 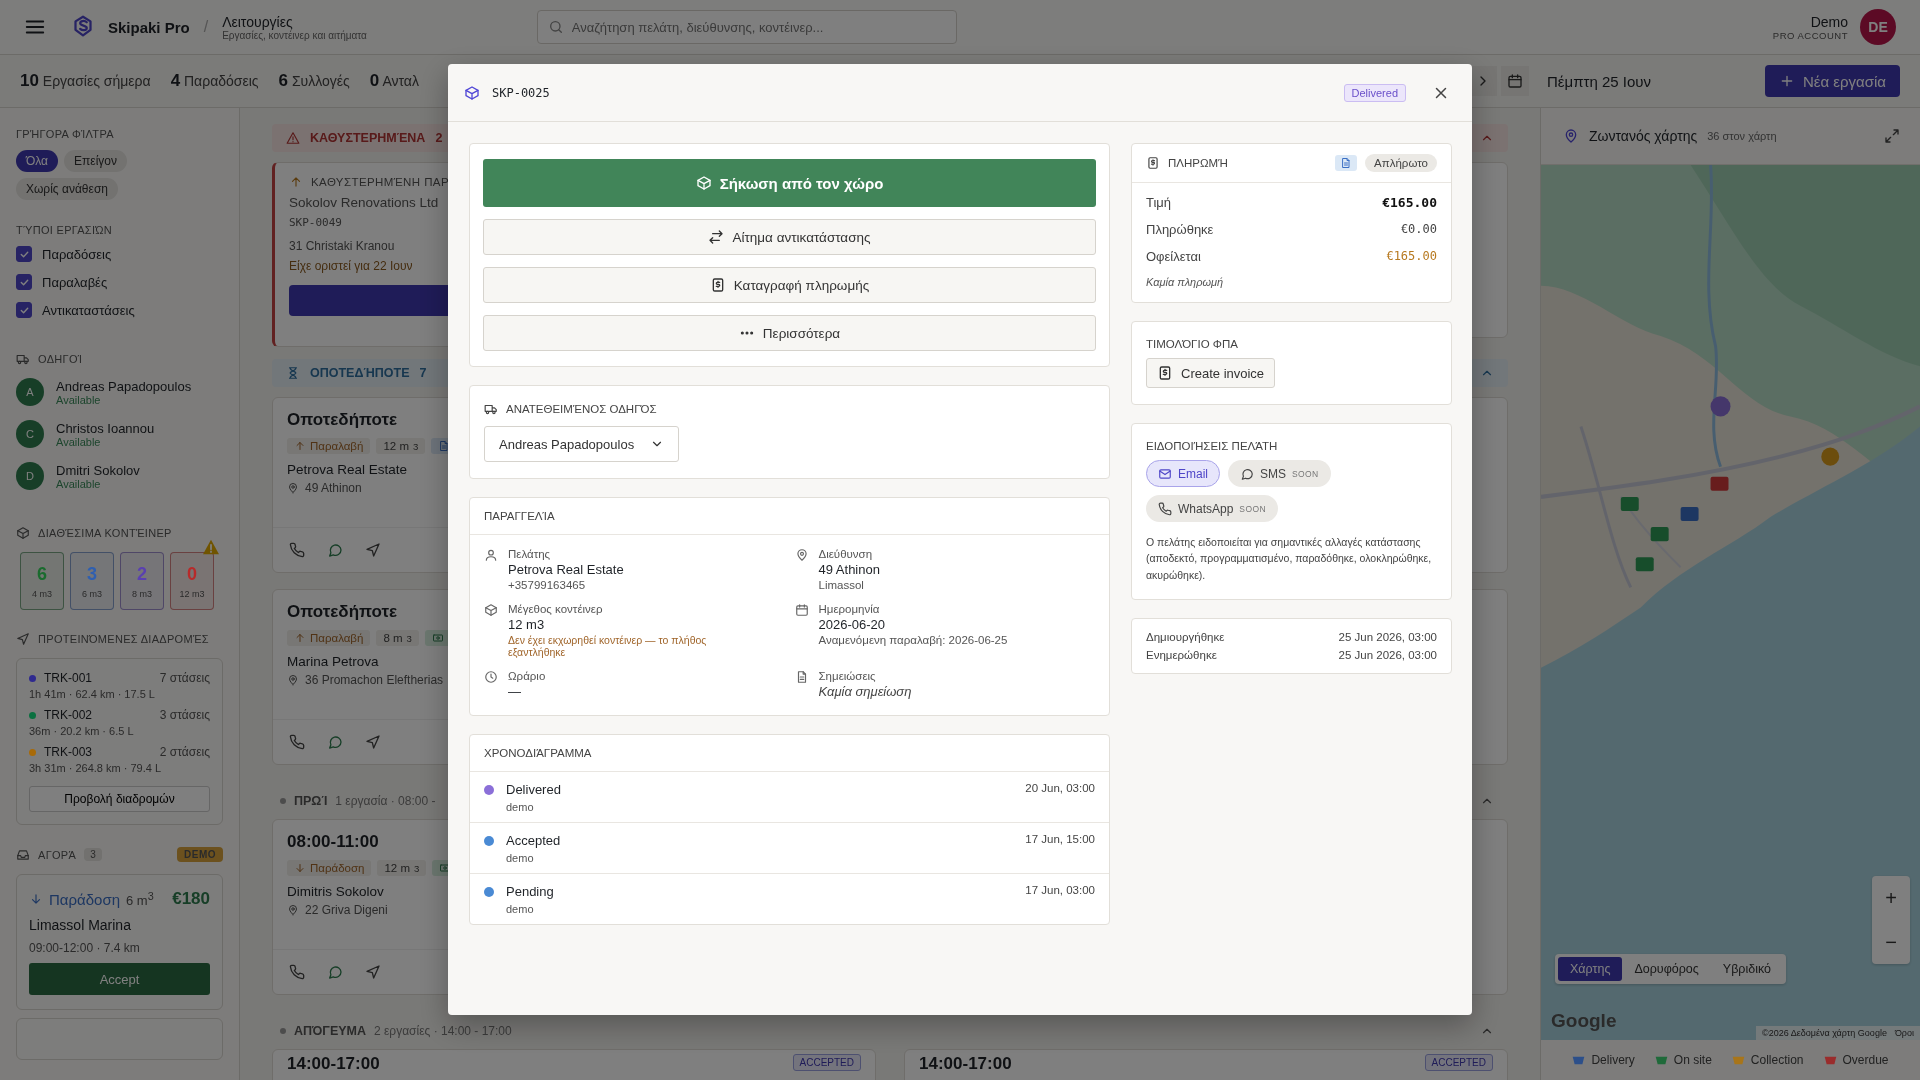 What do you see at coordinates (184, 752) in the screenshot?
I see `route-stops: 2 στάσεις` at bounding box center [184, 752].